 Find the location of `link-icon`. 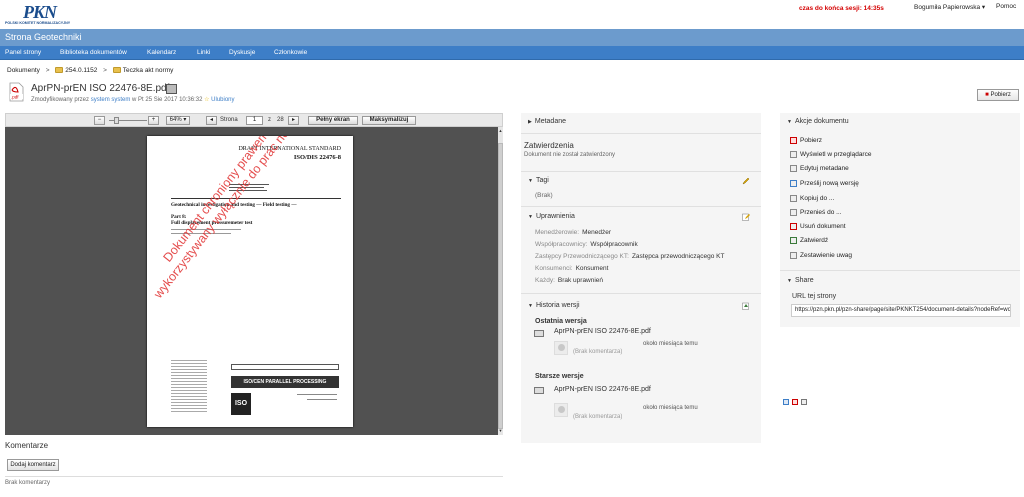

link-icon is located at coordinates (786, 402).